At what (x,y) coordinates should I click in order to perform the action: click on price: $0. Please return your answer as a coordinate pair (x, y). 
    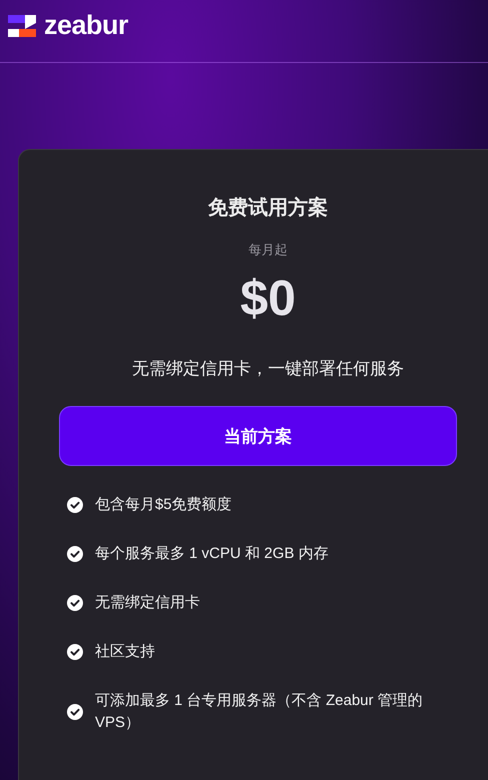
    Looking at the image, I should click on (268, 298).